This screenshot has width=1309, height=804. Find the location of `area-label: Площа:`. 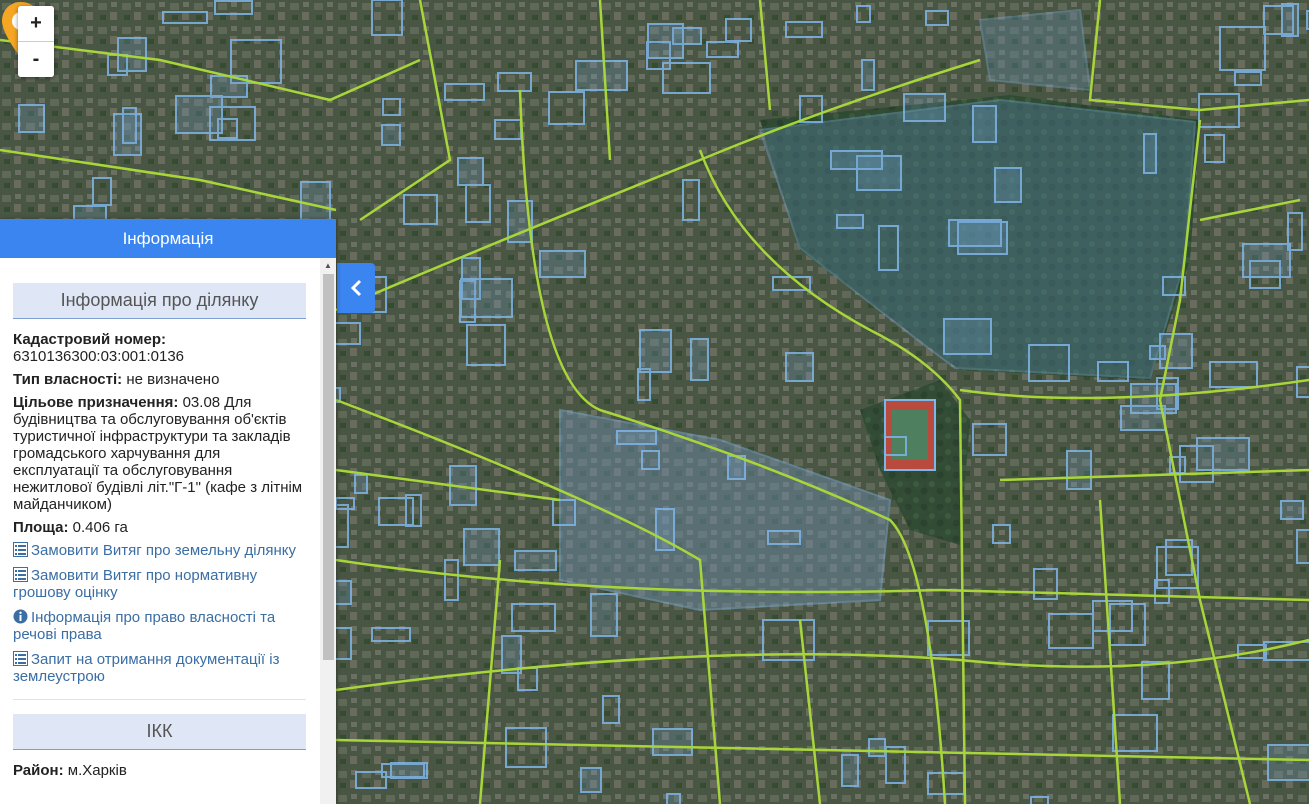

area-label: Площа: is located at coordinates (41, 527).